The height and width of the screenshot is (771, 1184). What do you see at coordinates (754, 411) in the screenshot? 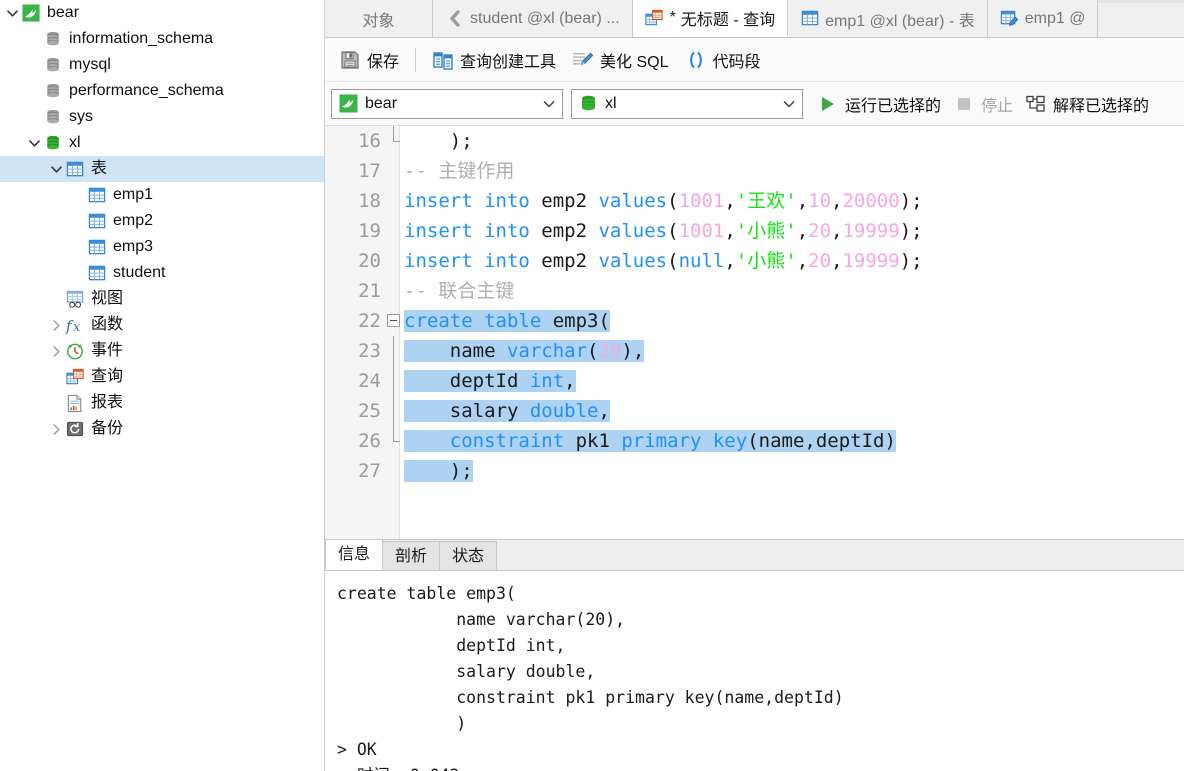
I see `code-line-25: 25 salary double,` at bounding box center [754, 411].